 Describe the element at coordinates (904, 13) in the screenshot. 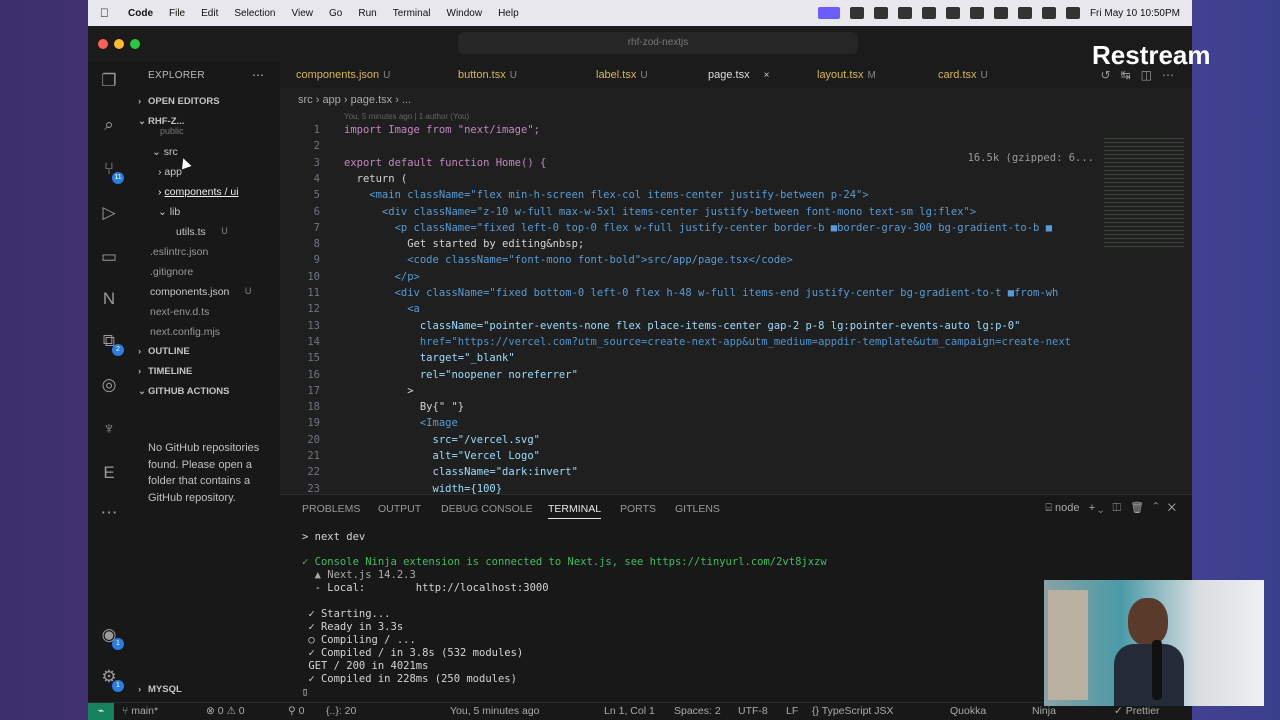

I see `sync-icon` at that location.